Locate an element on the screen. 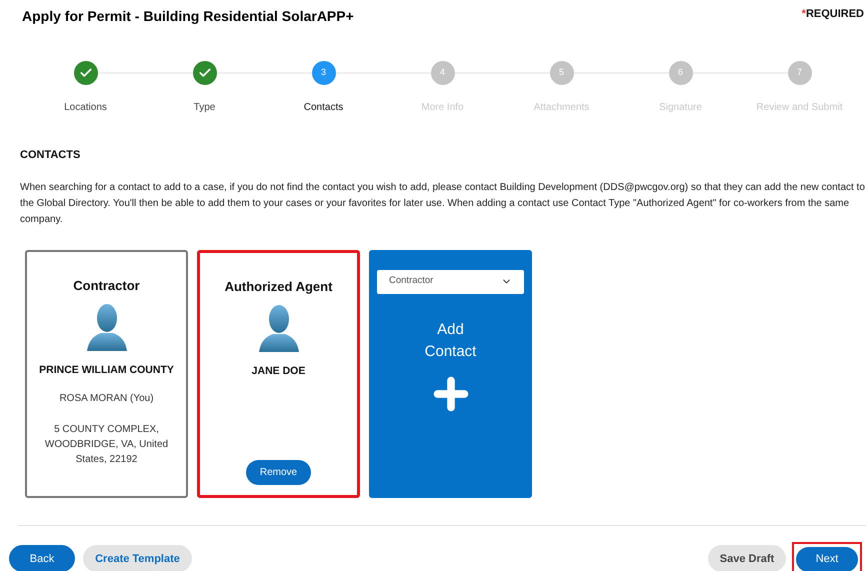 Image resolution: width=866 pixels, height=571 pixels. next-button: Next is located at coordinates (827, 558).